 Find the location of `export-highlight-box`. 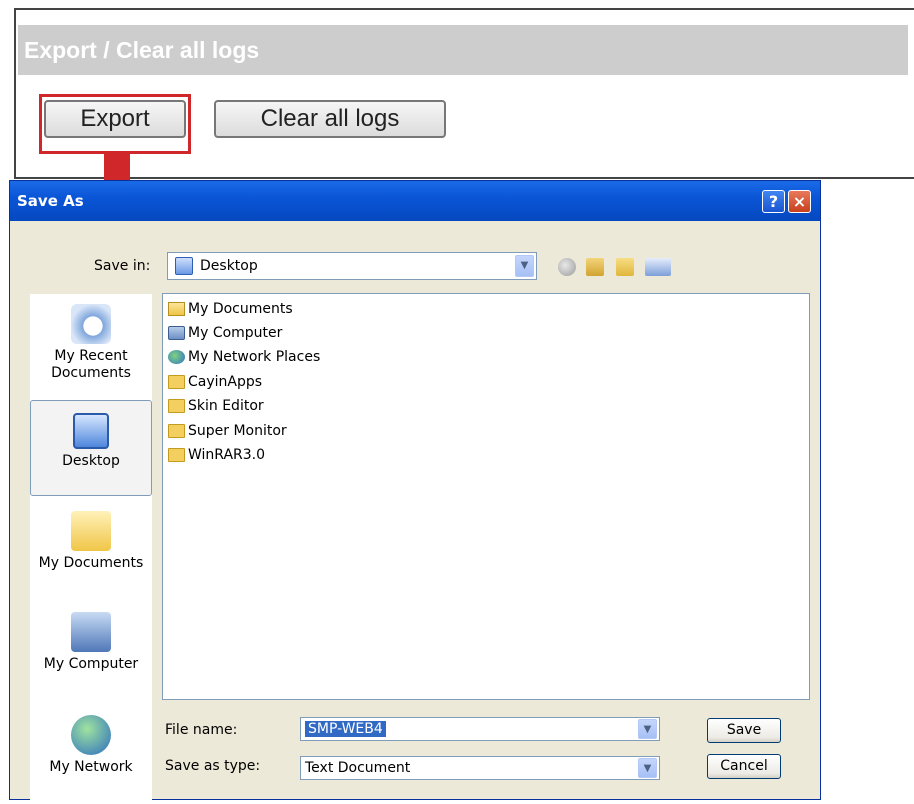

export-highlight-box is located at coordinates (115, 124).